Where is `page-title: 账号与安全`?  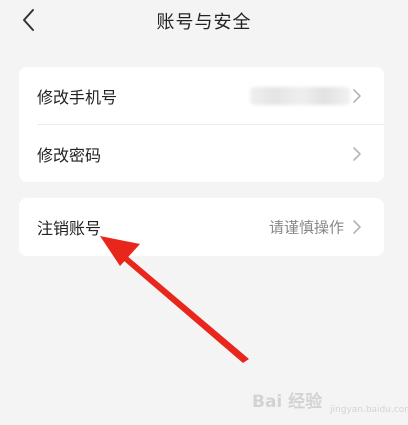
page-title: 账号与安全 is located at coordinates (204, 22).